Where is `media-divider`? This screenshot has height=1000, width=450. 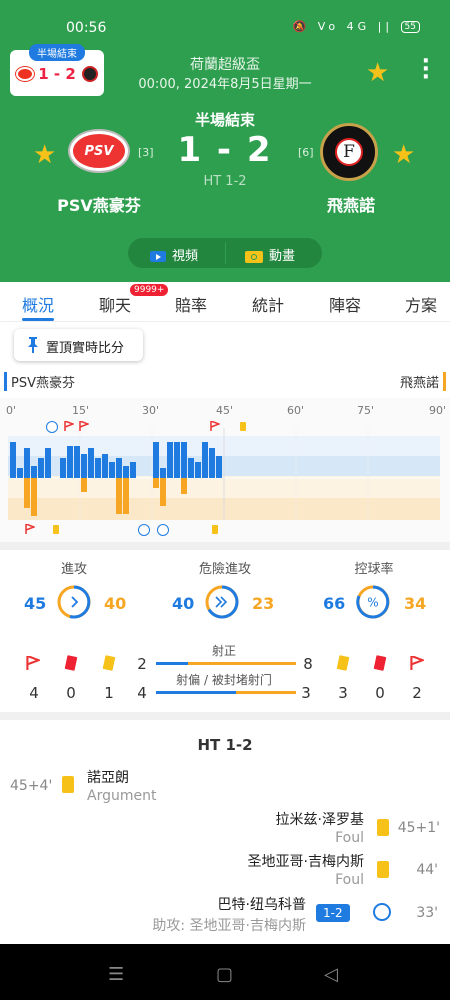 media-divider is located at coordinates (225, 253).